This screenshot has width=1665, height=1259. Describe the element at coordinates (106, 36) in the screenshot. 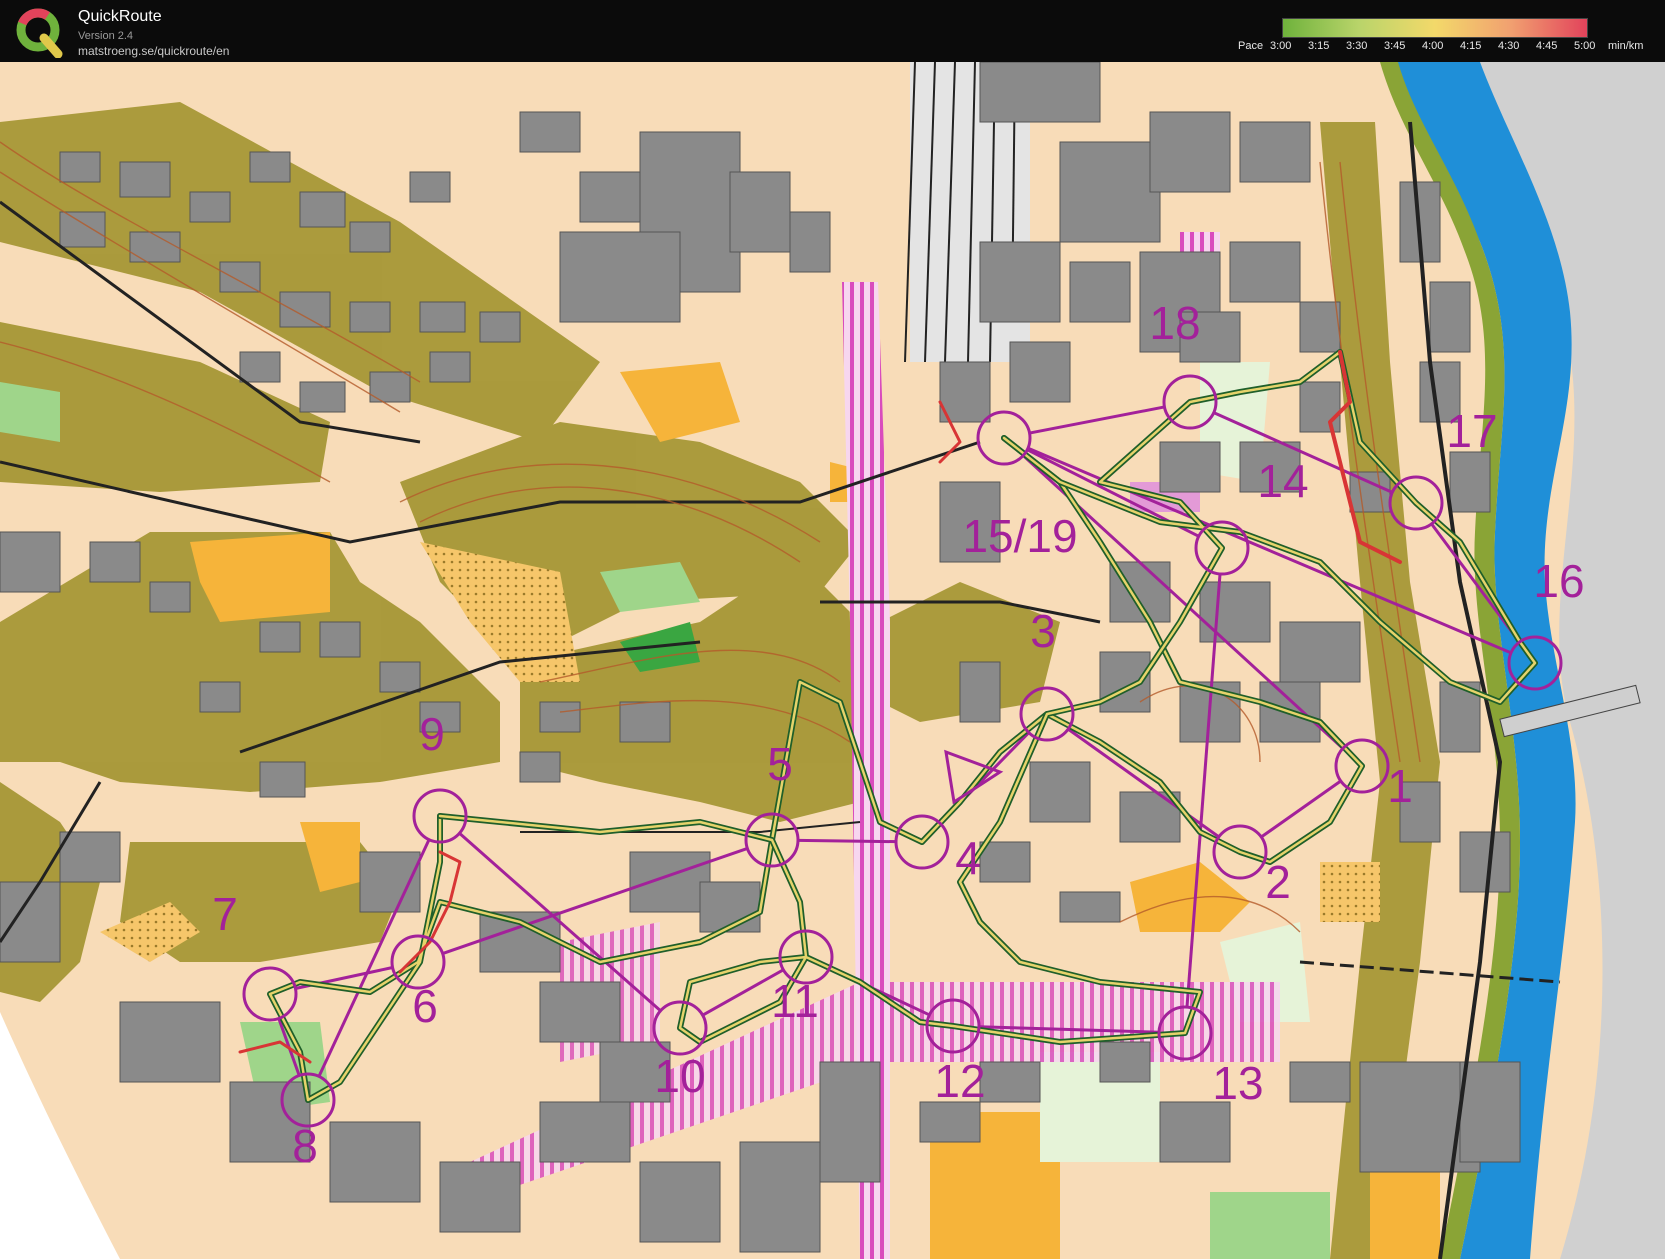

I see `app-version: Version 2.4` at that location.